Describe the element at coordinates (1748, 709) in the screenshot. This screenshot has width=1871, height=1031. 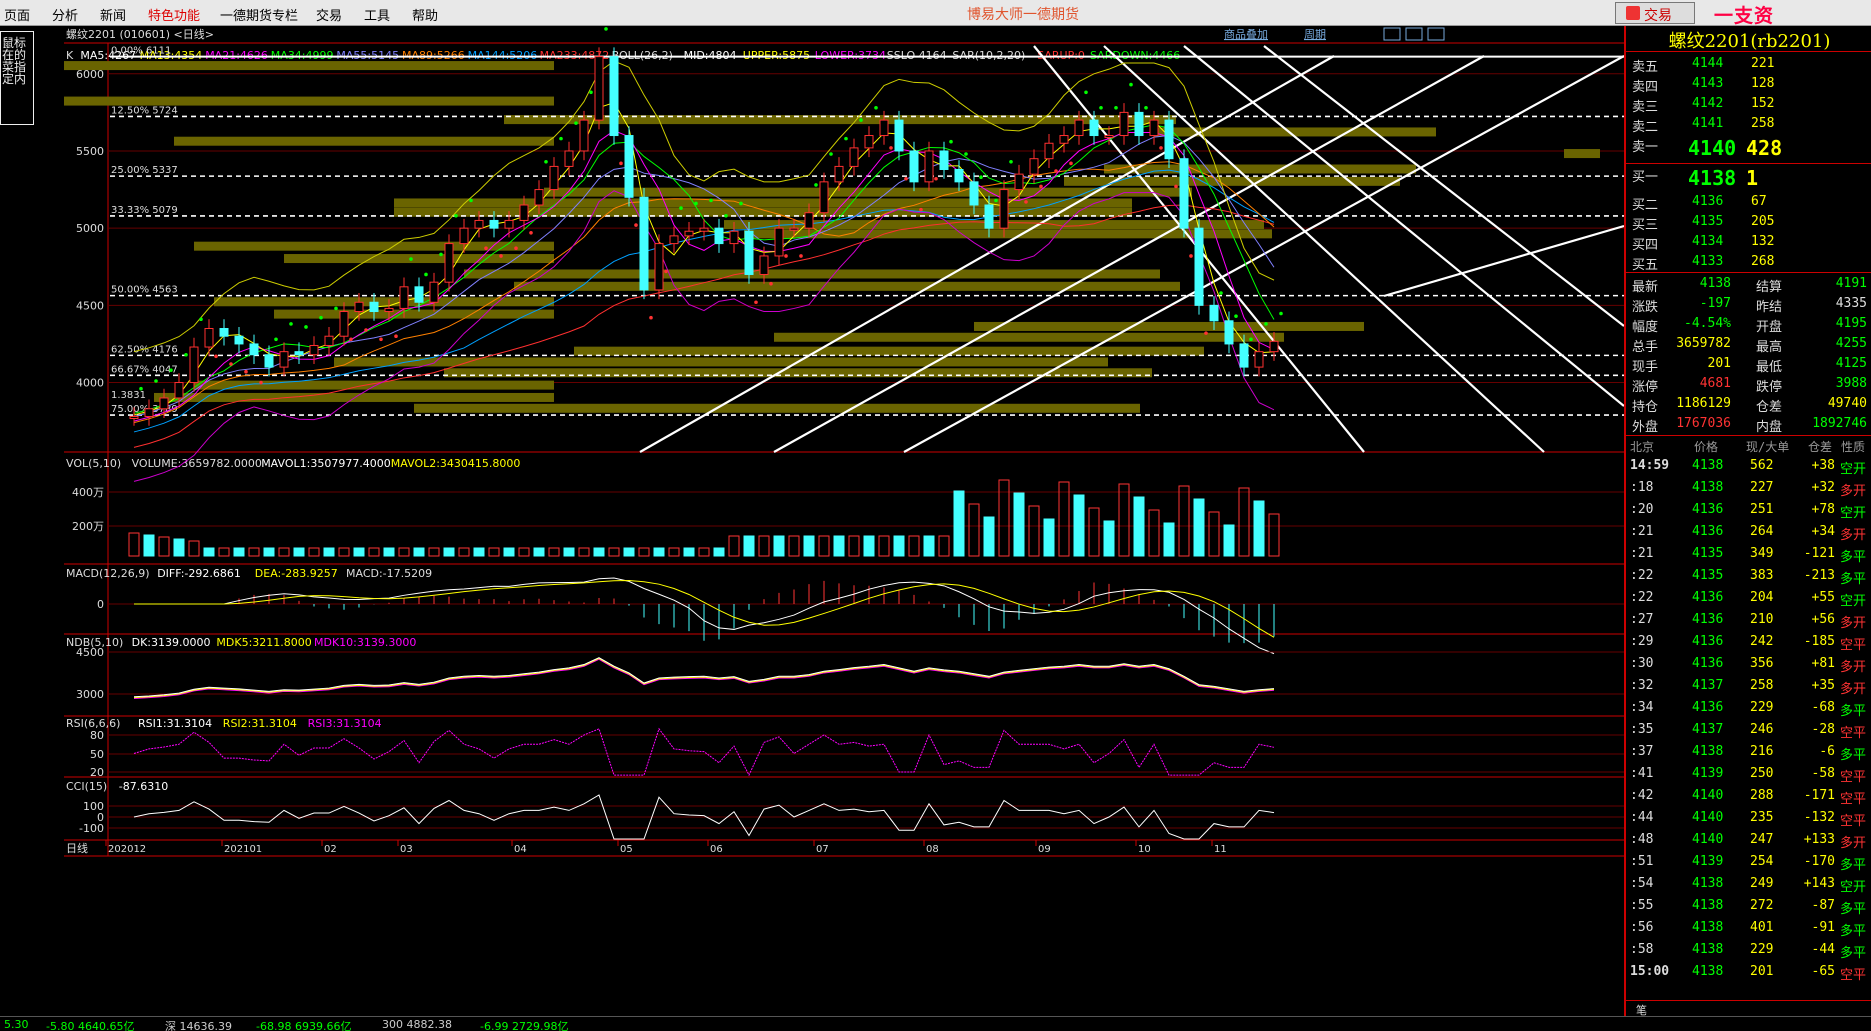
I see `tick-row-11: :34 4136 229 -68 多平` at that location.